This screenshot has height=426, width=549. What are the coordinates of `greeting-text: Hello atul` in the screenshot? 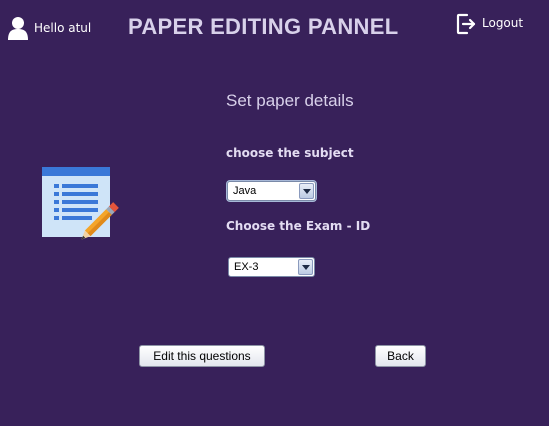 It's located at (63, 28).